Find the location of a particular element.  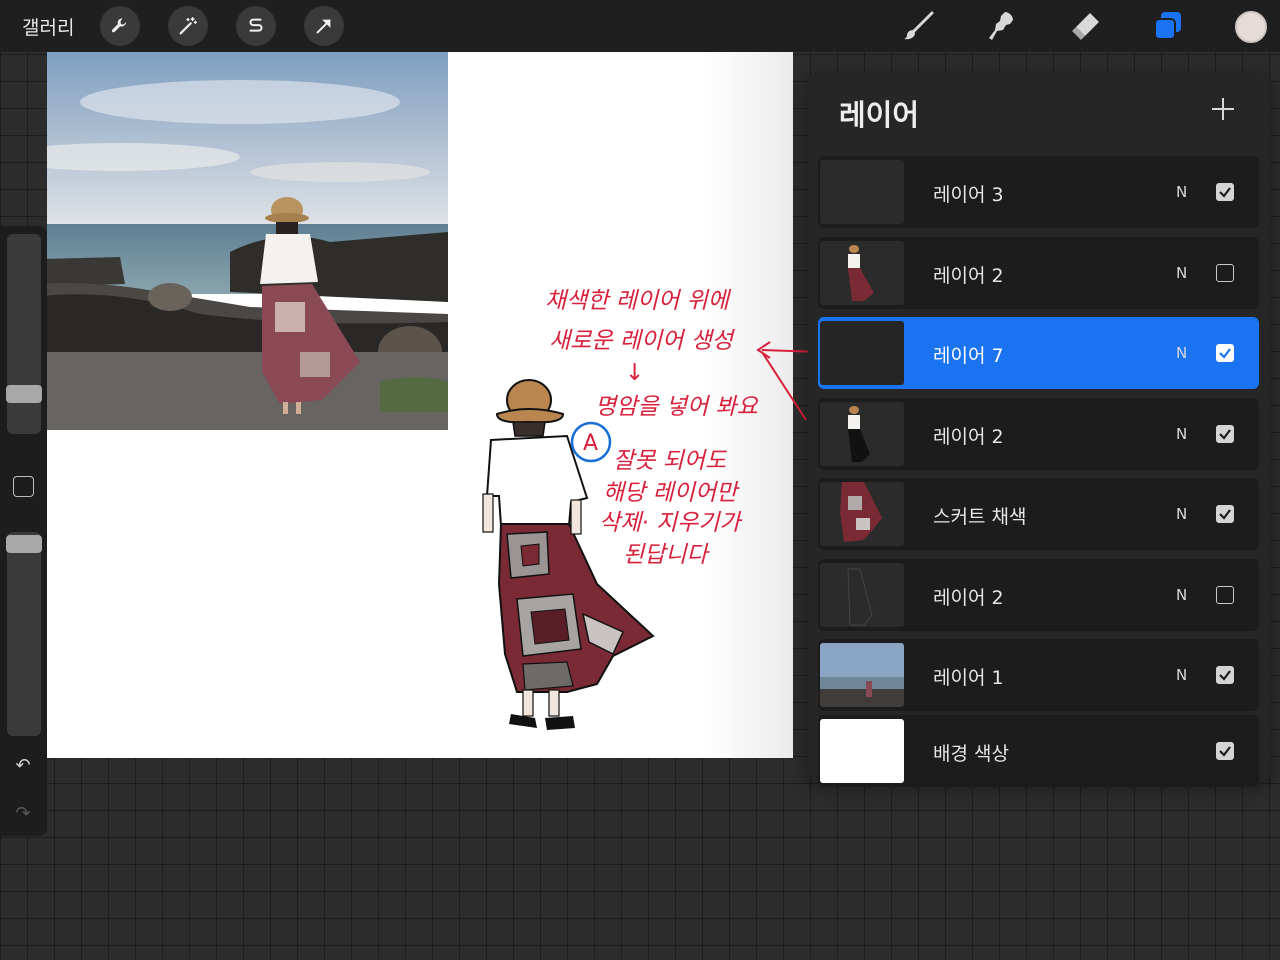

top-toolbar: 갤러리 is located at coordinates (640, 26).